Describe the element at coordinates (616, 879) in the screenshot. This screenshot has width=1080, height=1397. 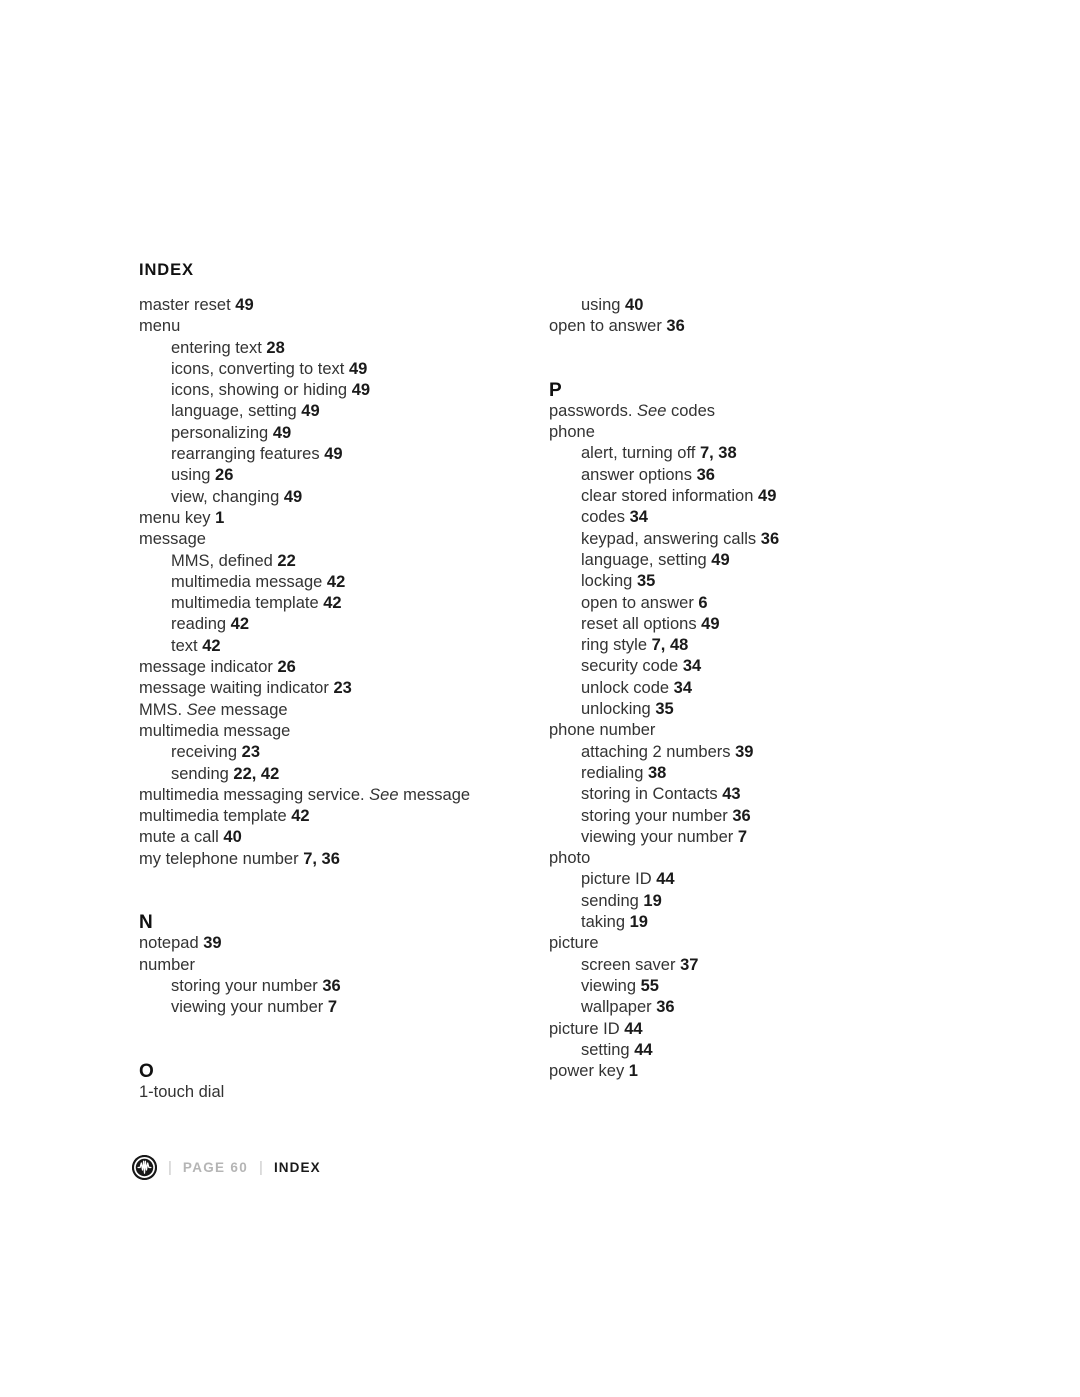
I see `index-entry-label: picture ID` at that location.